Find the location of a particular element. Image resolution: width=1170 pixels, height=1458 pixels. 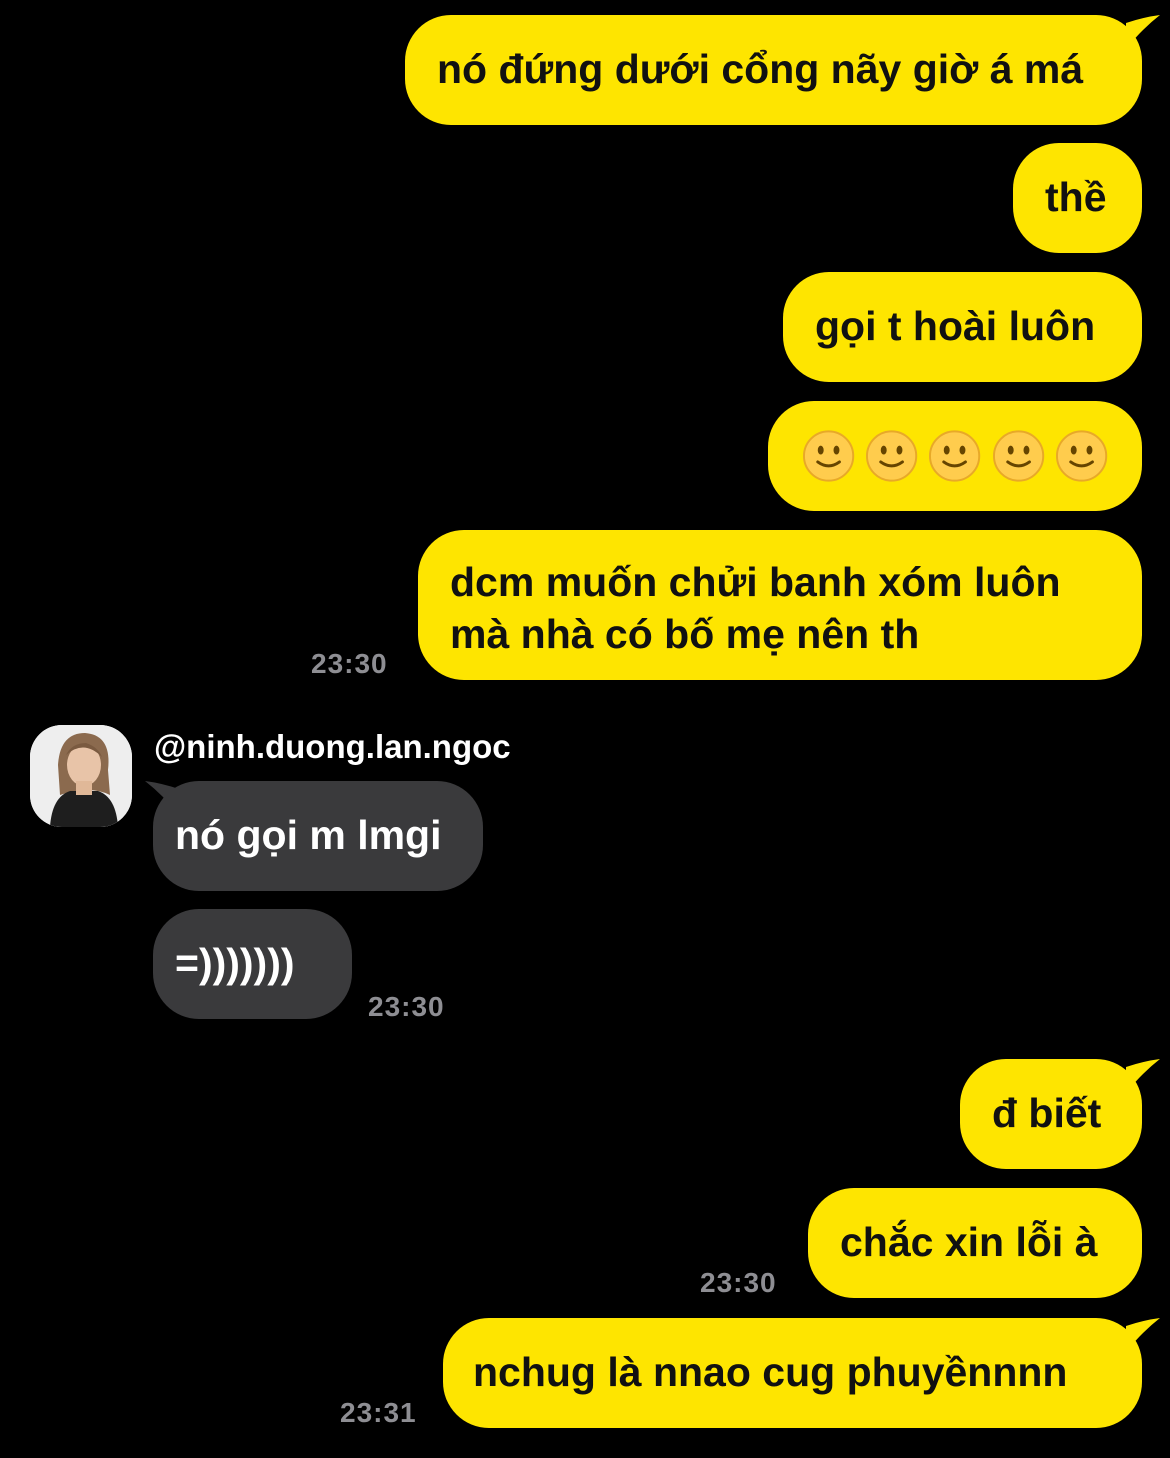

message-bubble-sent: thề is located at coordinates (1077, 198).